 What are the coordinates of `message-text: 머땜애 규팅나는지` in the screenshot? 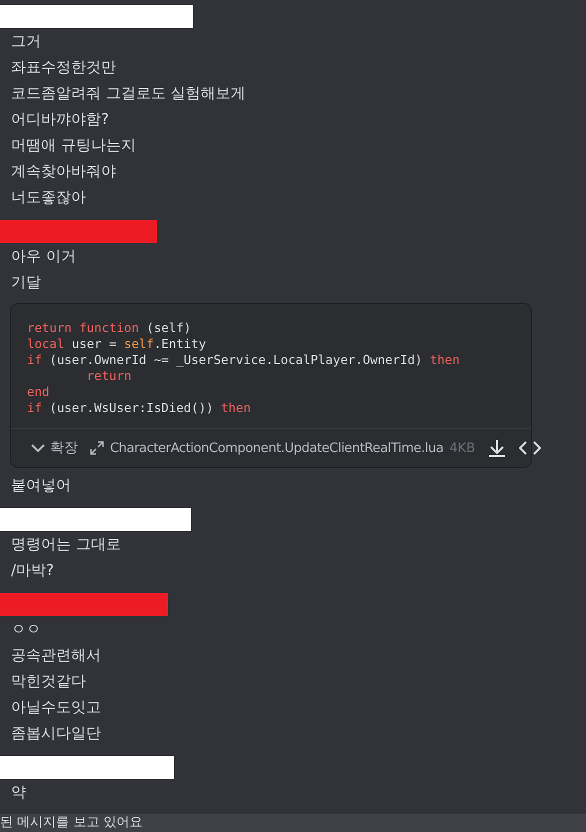 It's located at (73, 145).